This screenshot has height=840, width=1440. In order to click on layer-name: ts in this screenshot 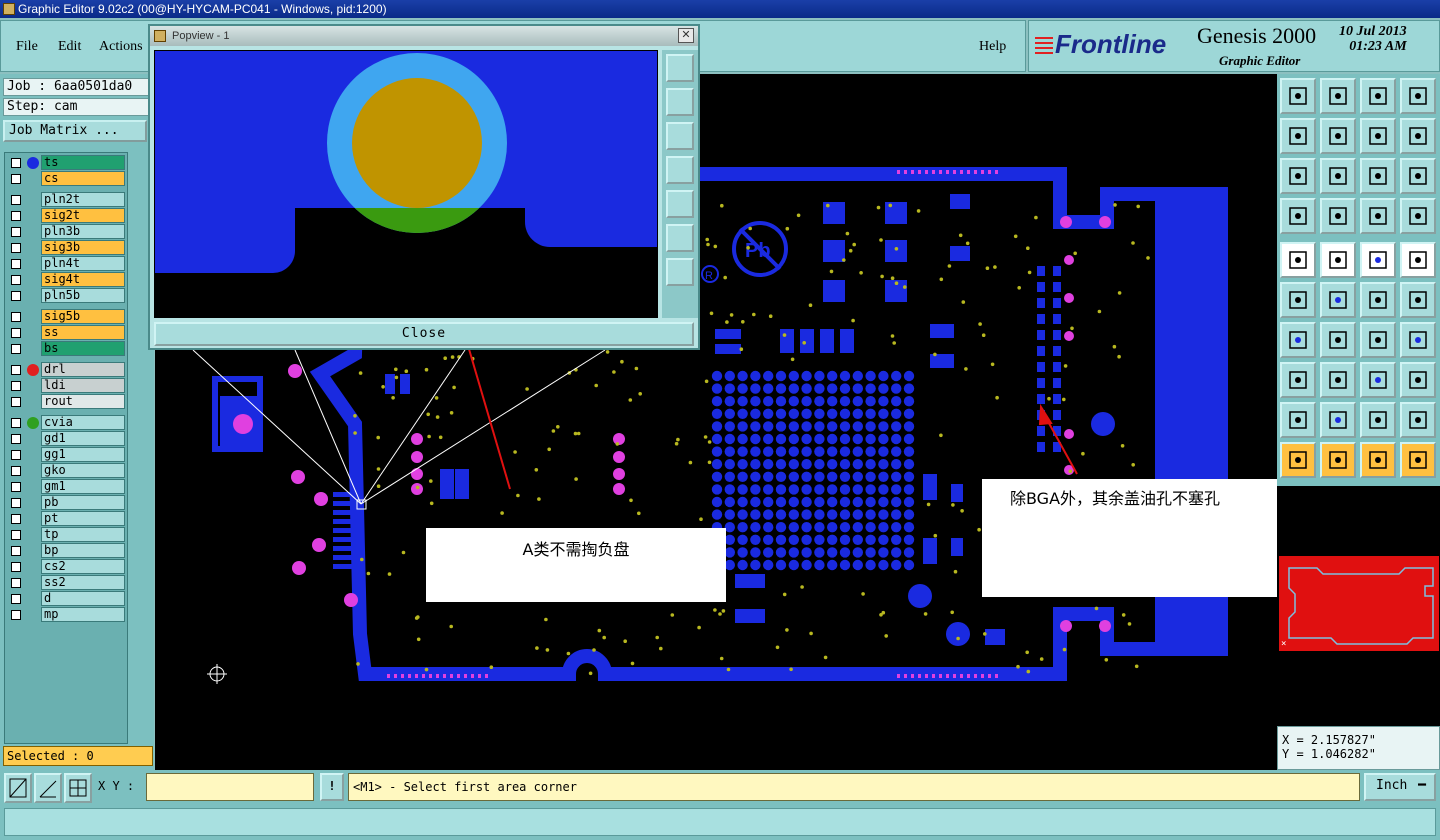, I will do `click(83, 162)`.